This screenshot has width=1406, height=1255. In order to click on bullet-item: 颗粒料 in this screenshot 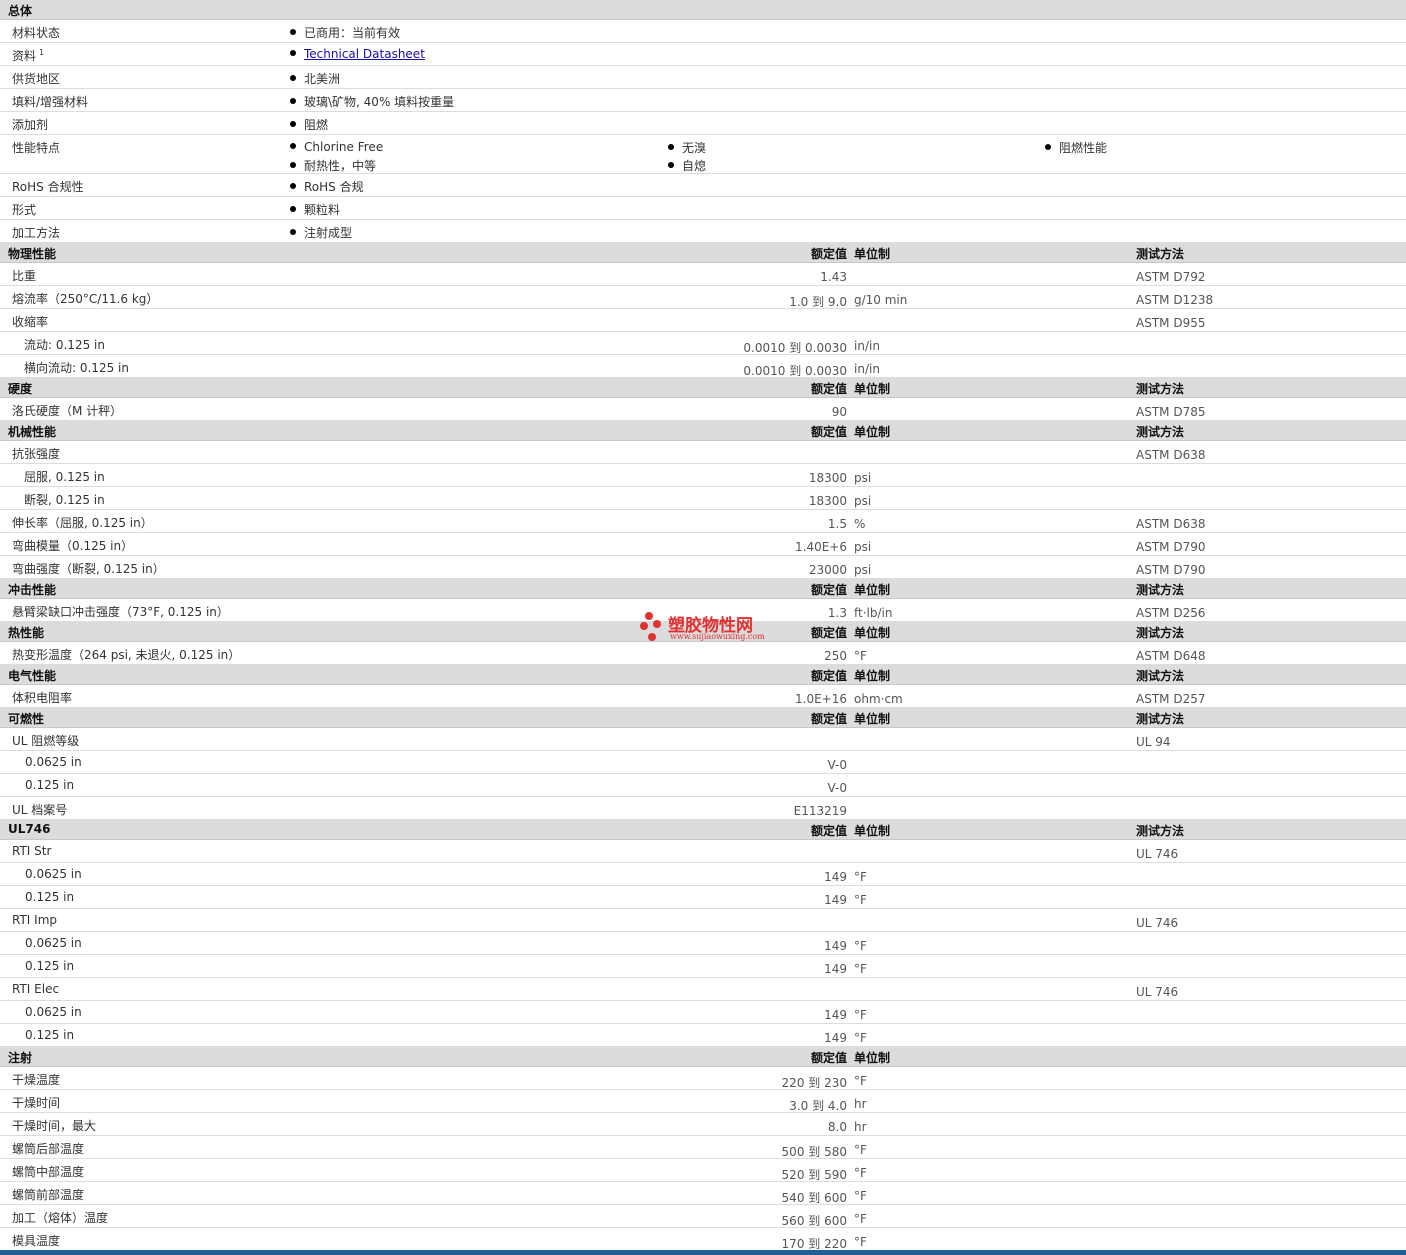, I will do `click(315, 209)`.